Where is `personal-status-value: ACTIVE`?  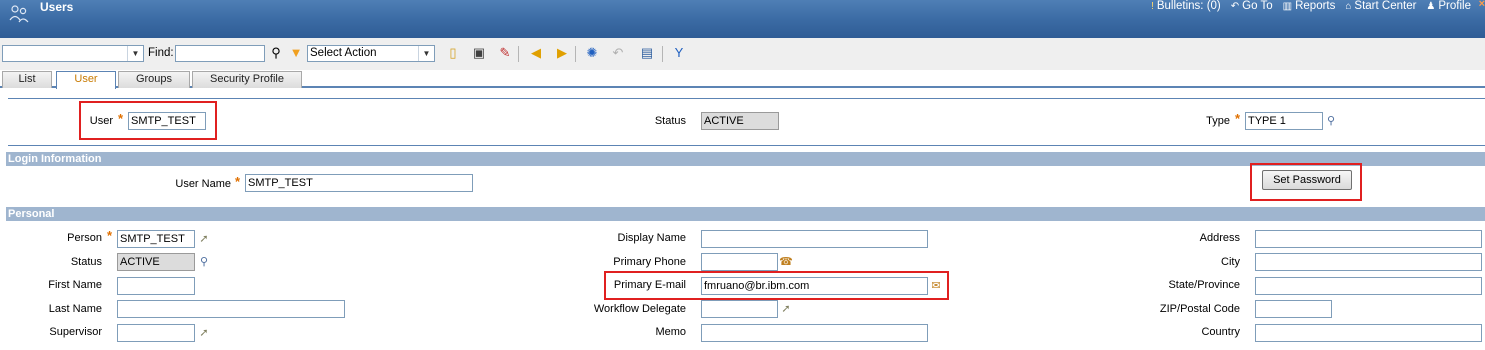 personal-status-value: ACTIVE is located at coordinates (156, 262).